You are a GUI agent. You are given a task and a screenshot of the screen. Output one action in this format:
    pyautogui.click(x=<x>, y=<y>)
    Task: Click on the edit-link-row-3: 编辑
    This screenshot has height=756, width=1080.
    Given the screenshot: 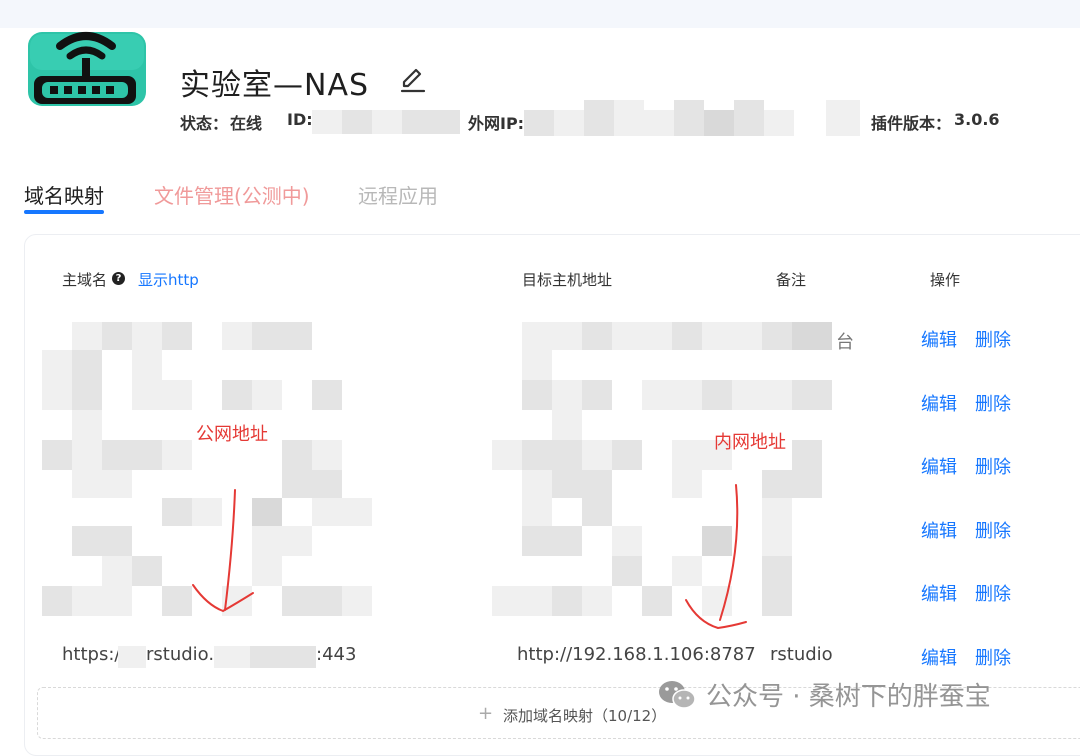 What is the action you would take?
    pyautogui.click(x=939, y=466)
    